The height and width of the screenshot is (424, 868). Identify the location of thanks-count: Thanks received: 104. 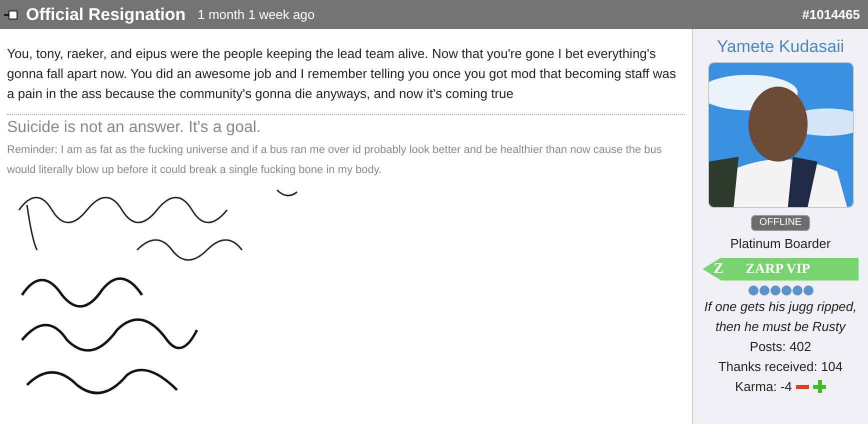
(780, 367).